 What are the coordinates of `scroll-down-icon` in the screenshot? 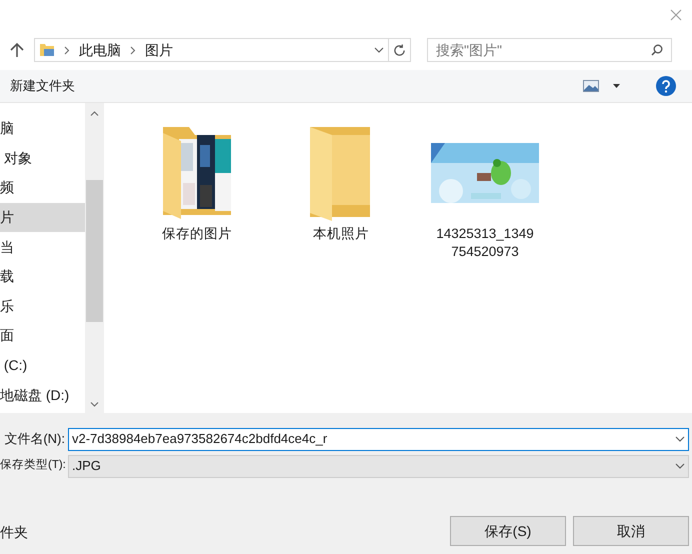 It's located at (94, 404).